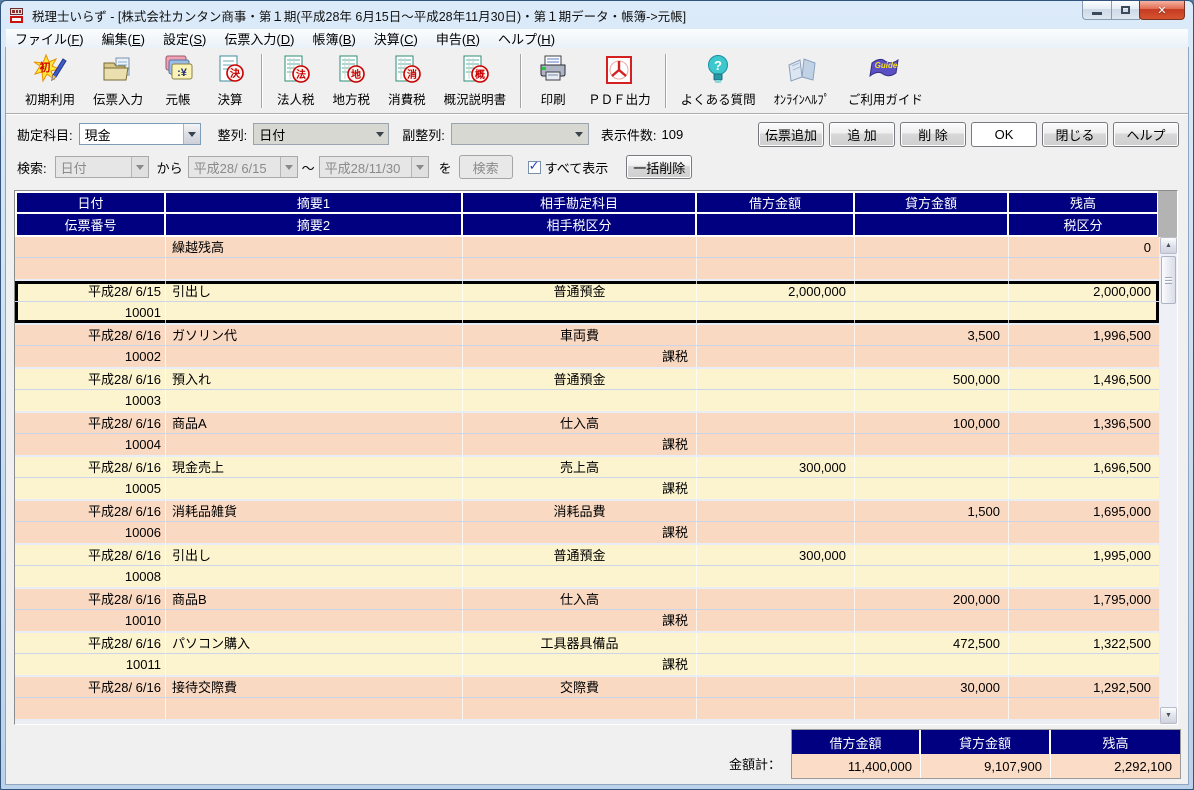  What do you see at coordinates (659, 167) in the screenshot?
I see `bulk-delete-button: 一括削除` at bounding box center [659, 167].